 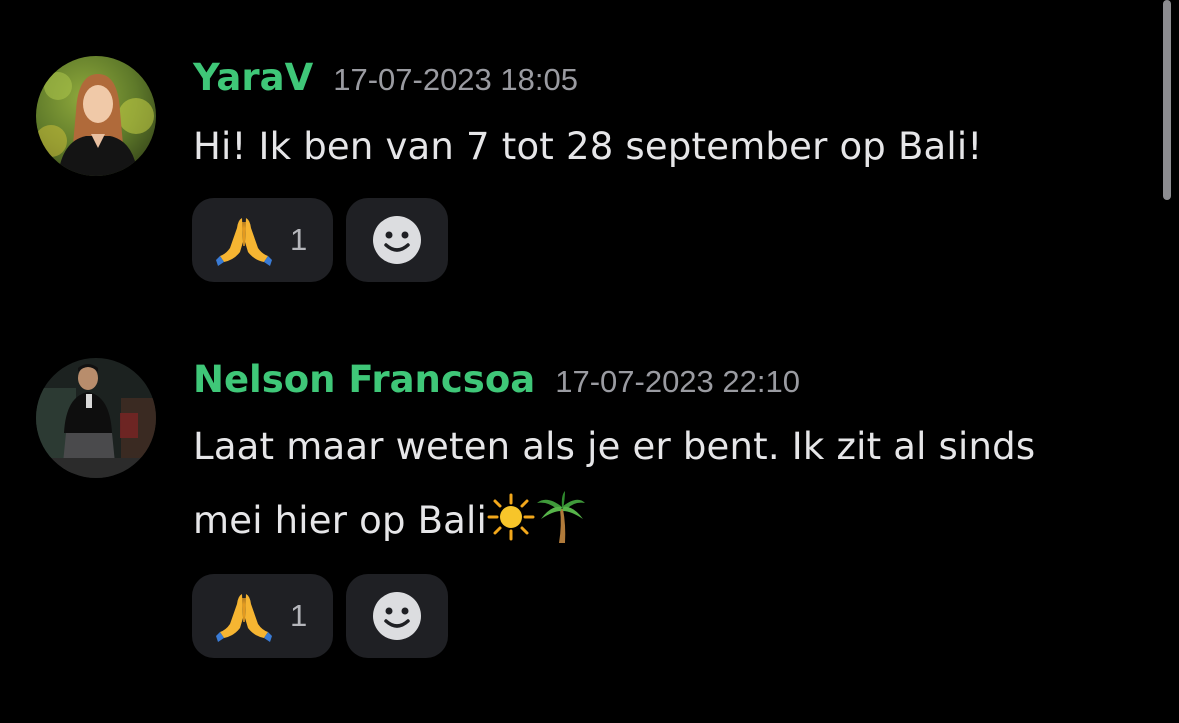 I want to click on timestamp: 17-07-2023 18:05, so click(x=455, y=79).